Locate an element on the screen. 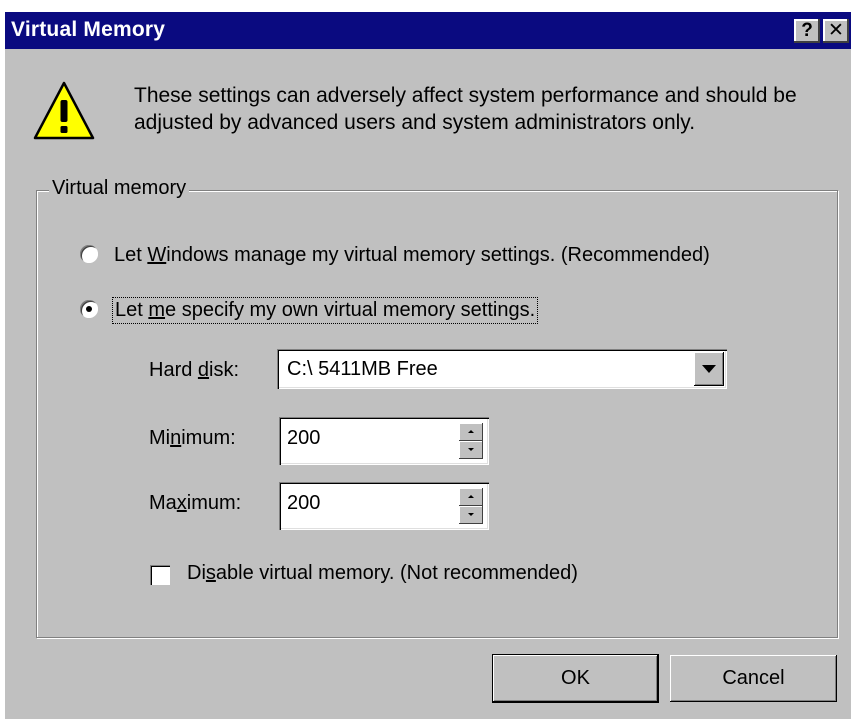 Image resolution: width=851 pixels, height=719 pixels. help-button: ? is located at coordinates (807, 31).